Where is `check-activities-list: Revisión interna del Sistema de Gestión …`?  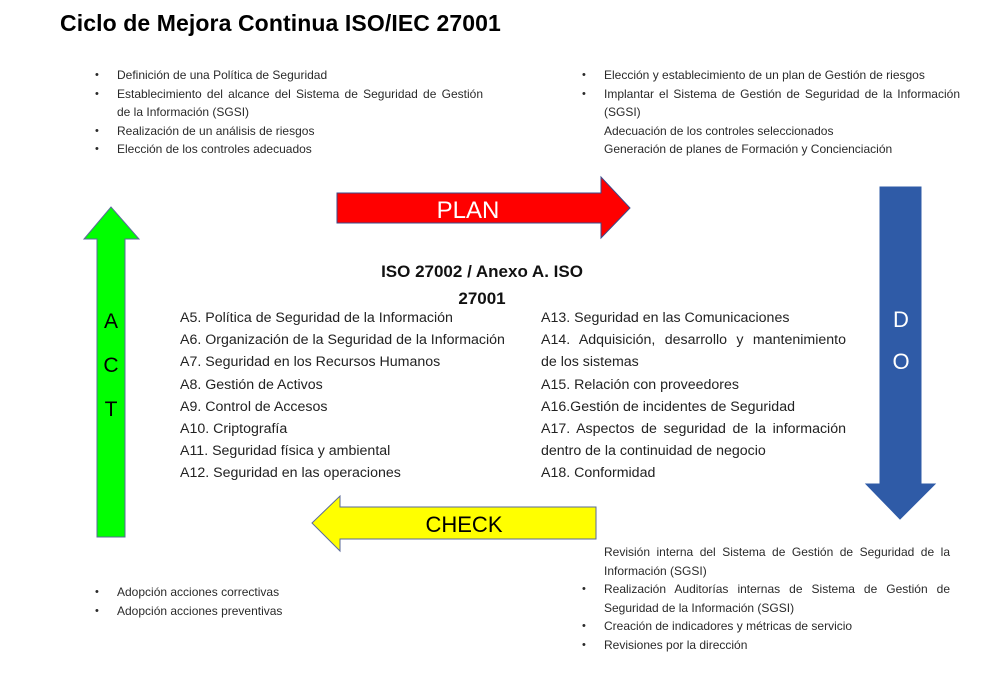 check-activities-list: Revisión interna del Sistema de Gestión … is located at coordinates (765, 598).